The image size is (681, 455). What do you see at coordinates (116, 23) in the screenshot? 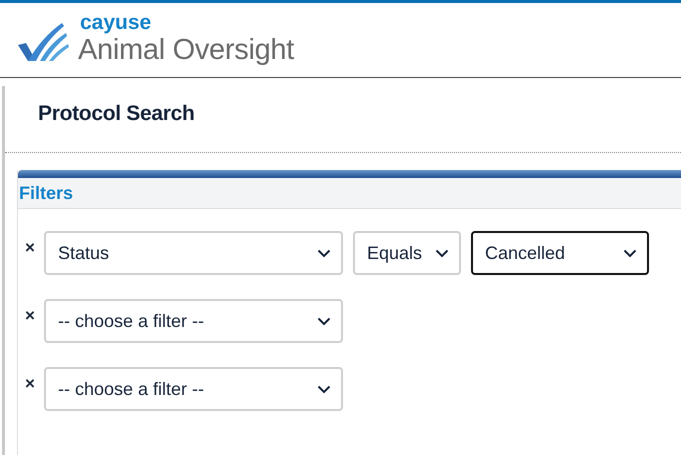
I see `company-name: cayuse` at bounding box center [116, 23].